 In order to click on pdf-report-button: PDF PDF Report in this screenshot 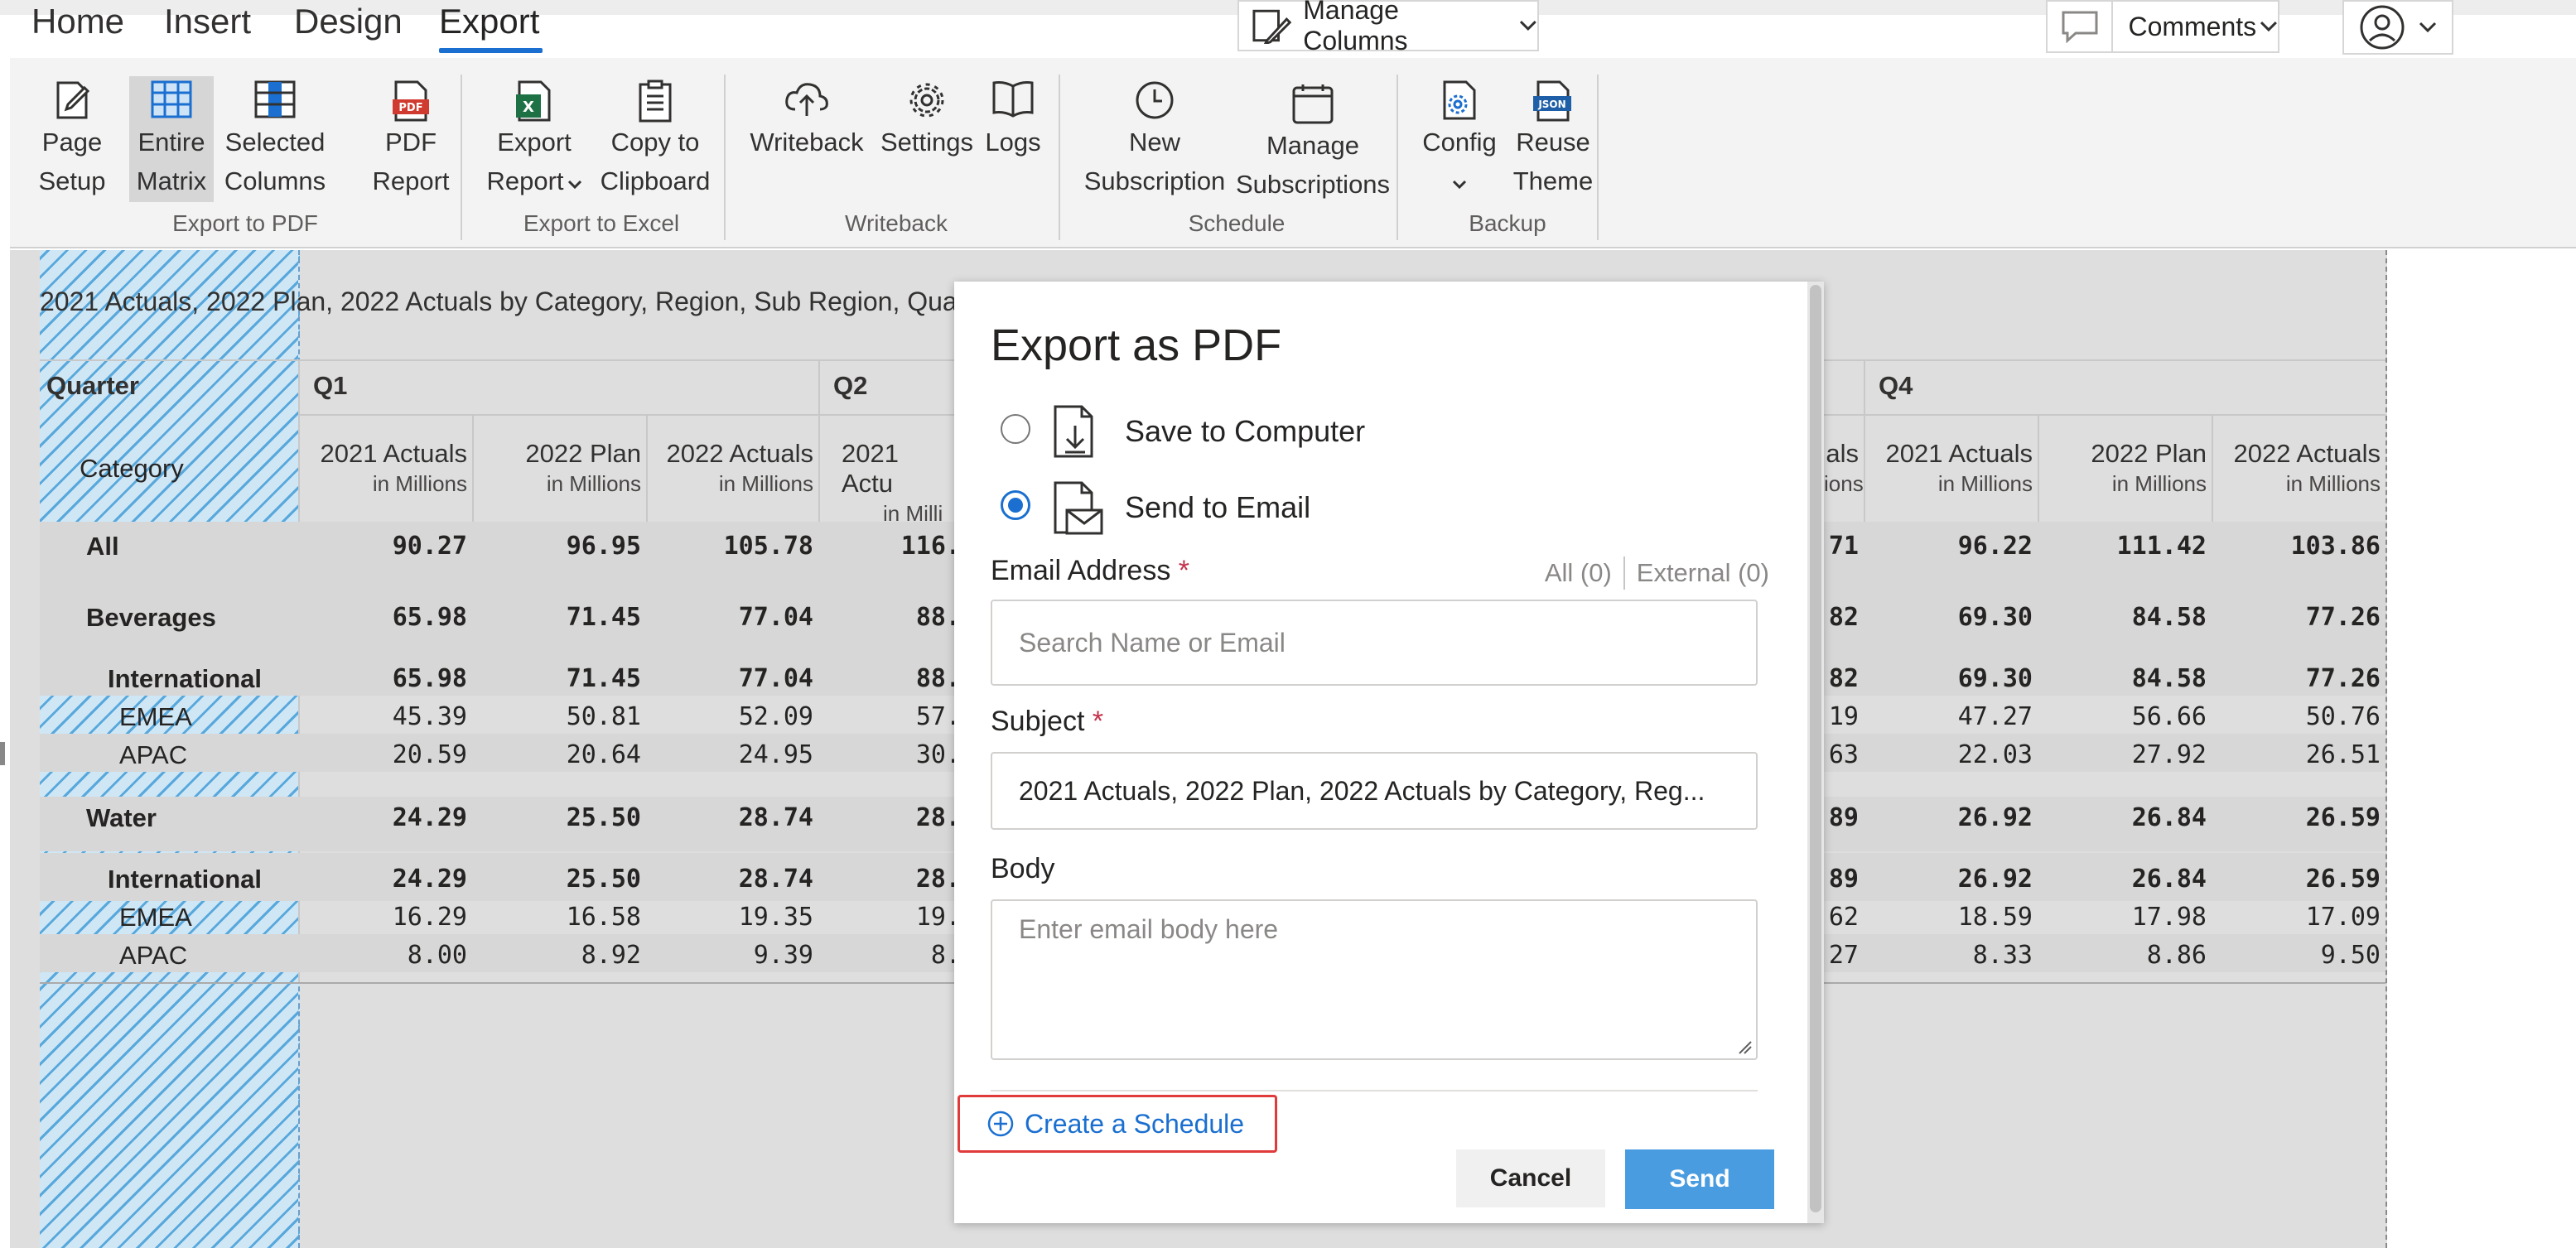, I will do `click(410, 132)`.